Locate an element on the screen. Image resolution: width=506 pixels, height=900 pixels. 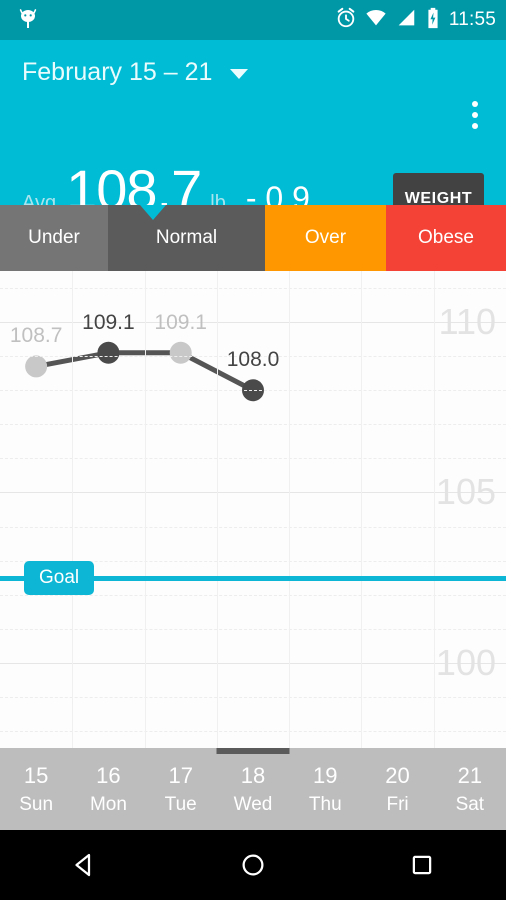
day-name: Tue is located at coordinates (180, 804).